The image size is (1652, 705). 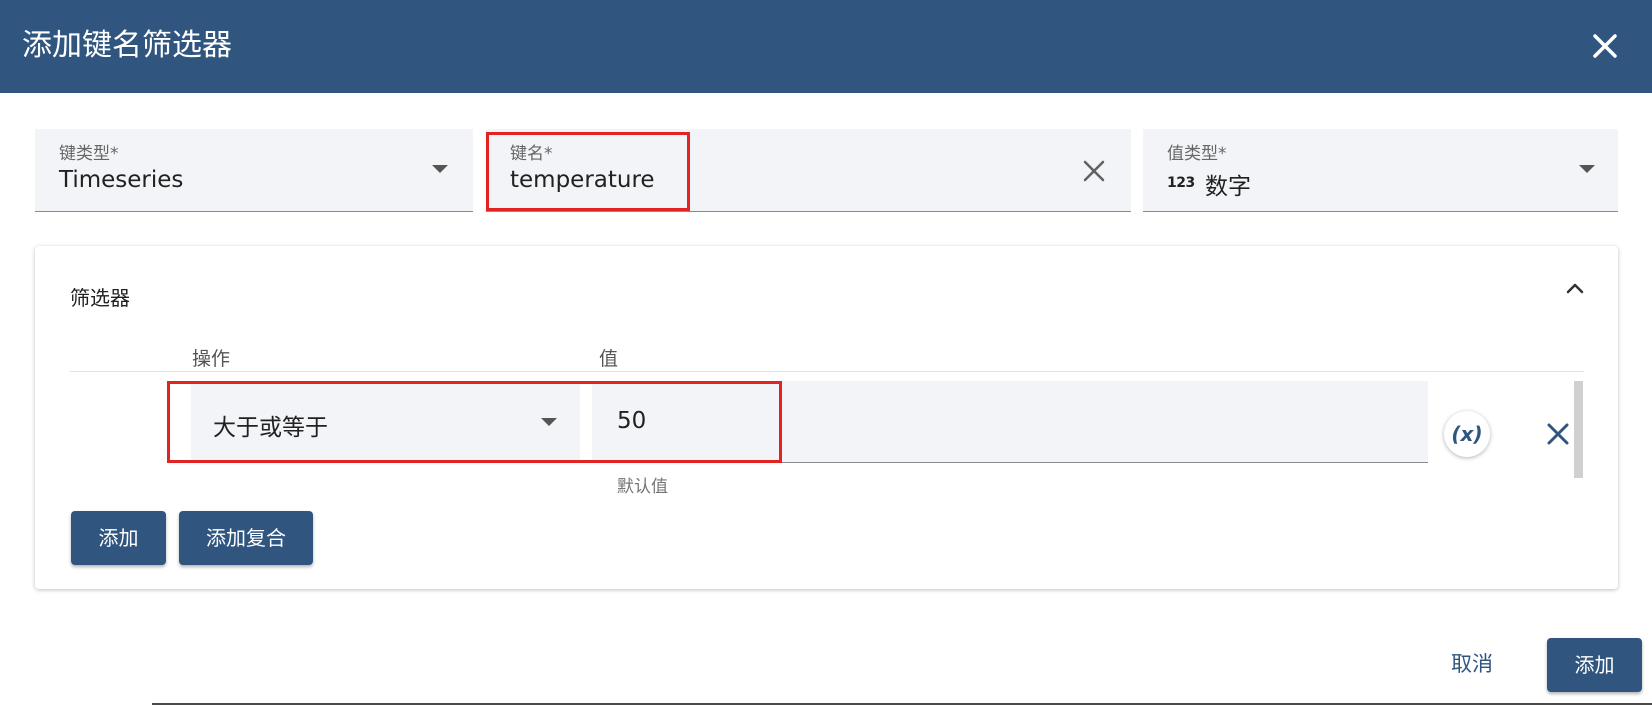 I want to click on key-type-select: 键类型* Timeseries, so click(x=254, y=170).